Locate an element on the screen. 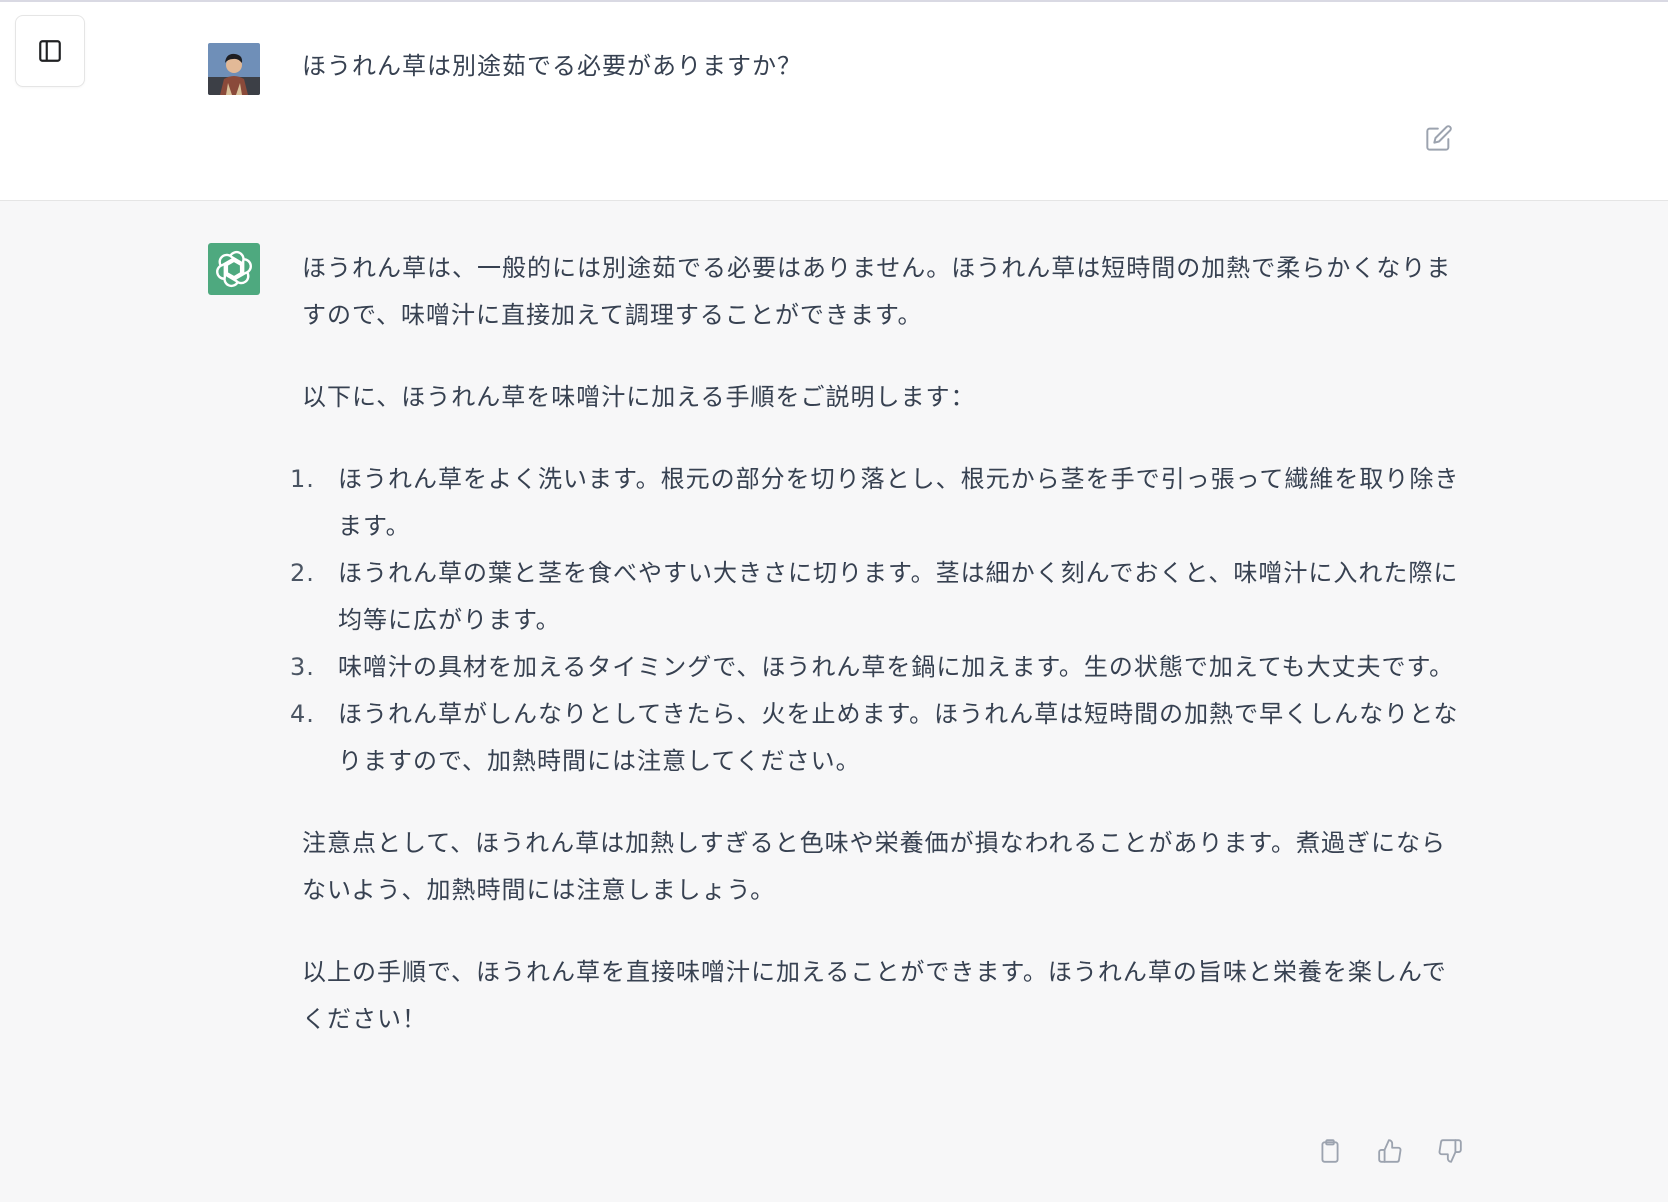  list-item-number: 3. is located at coordinates (302, 667).